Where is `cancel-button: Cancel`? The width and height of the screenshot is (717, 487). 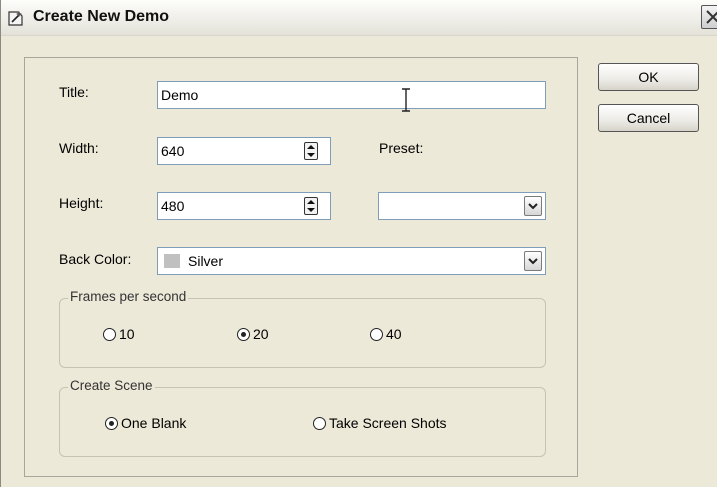
cancel-button: Cancel is located at coordinates (648, 118).